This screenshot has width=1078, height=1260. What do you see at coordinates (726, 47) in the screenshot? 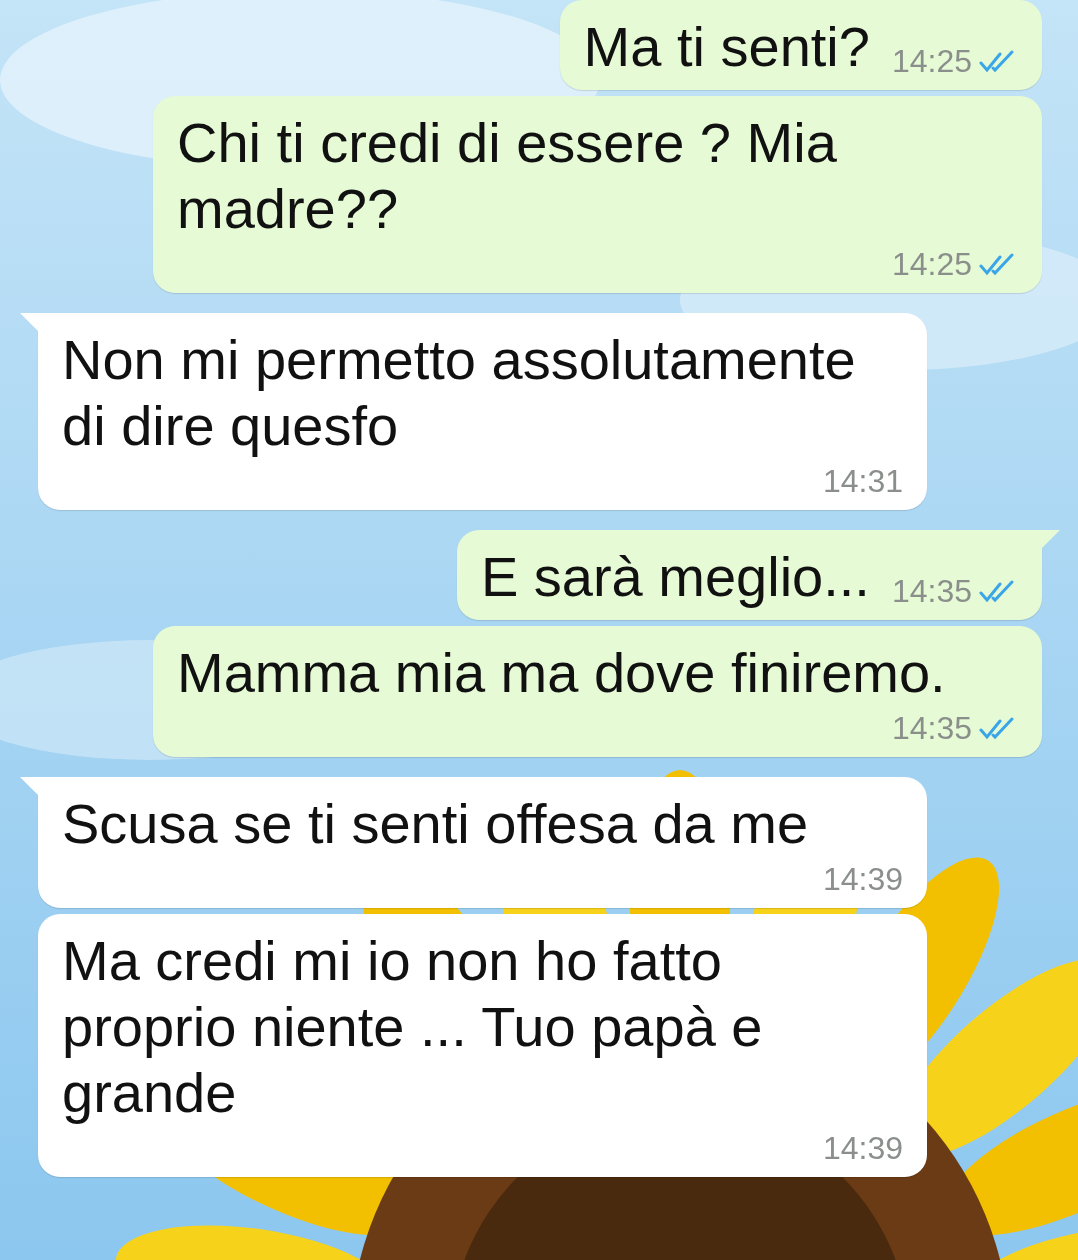
I see `message-text: Ma ti senti?` at bounding box center [726, 47].